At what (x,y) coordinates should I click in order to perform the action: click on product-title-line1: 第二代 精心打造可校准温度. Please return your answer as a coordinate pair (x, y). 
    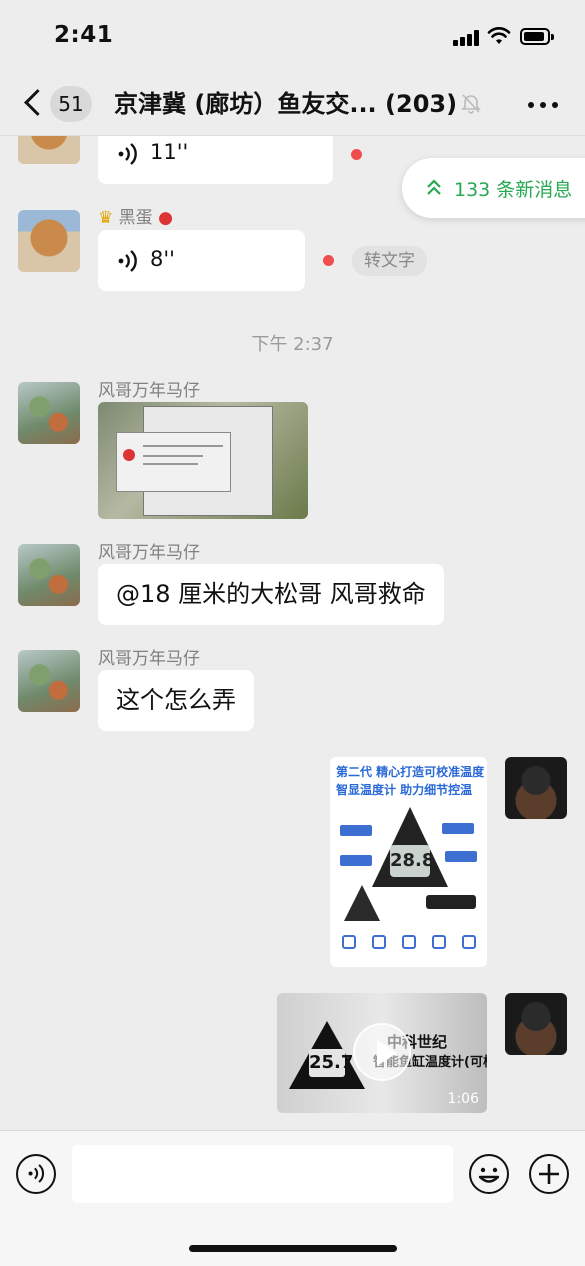
    Looking at the image, I should click on (410, 772).